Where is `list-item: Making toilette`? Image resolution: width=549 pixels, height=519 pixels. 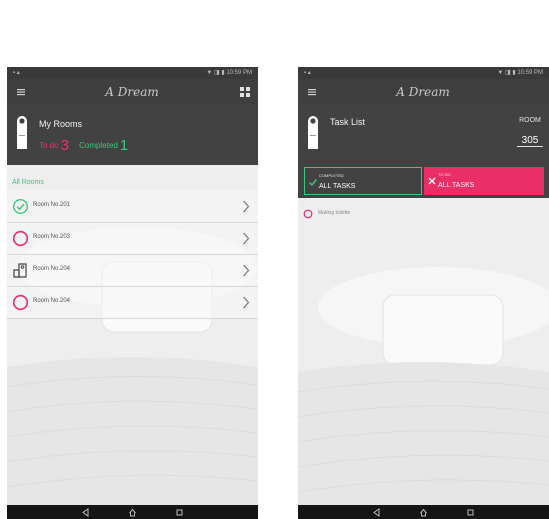 list-item: Making toilette is located at coordinates (403, 214).